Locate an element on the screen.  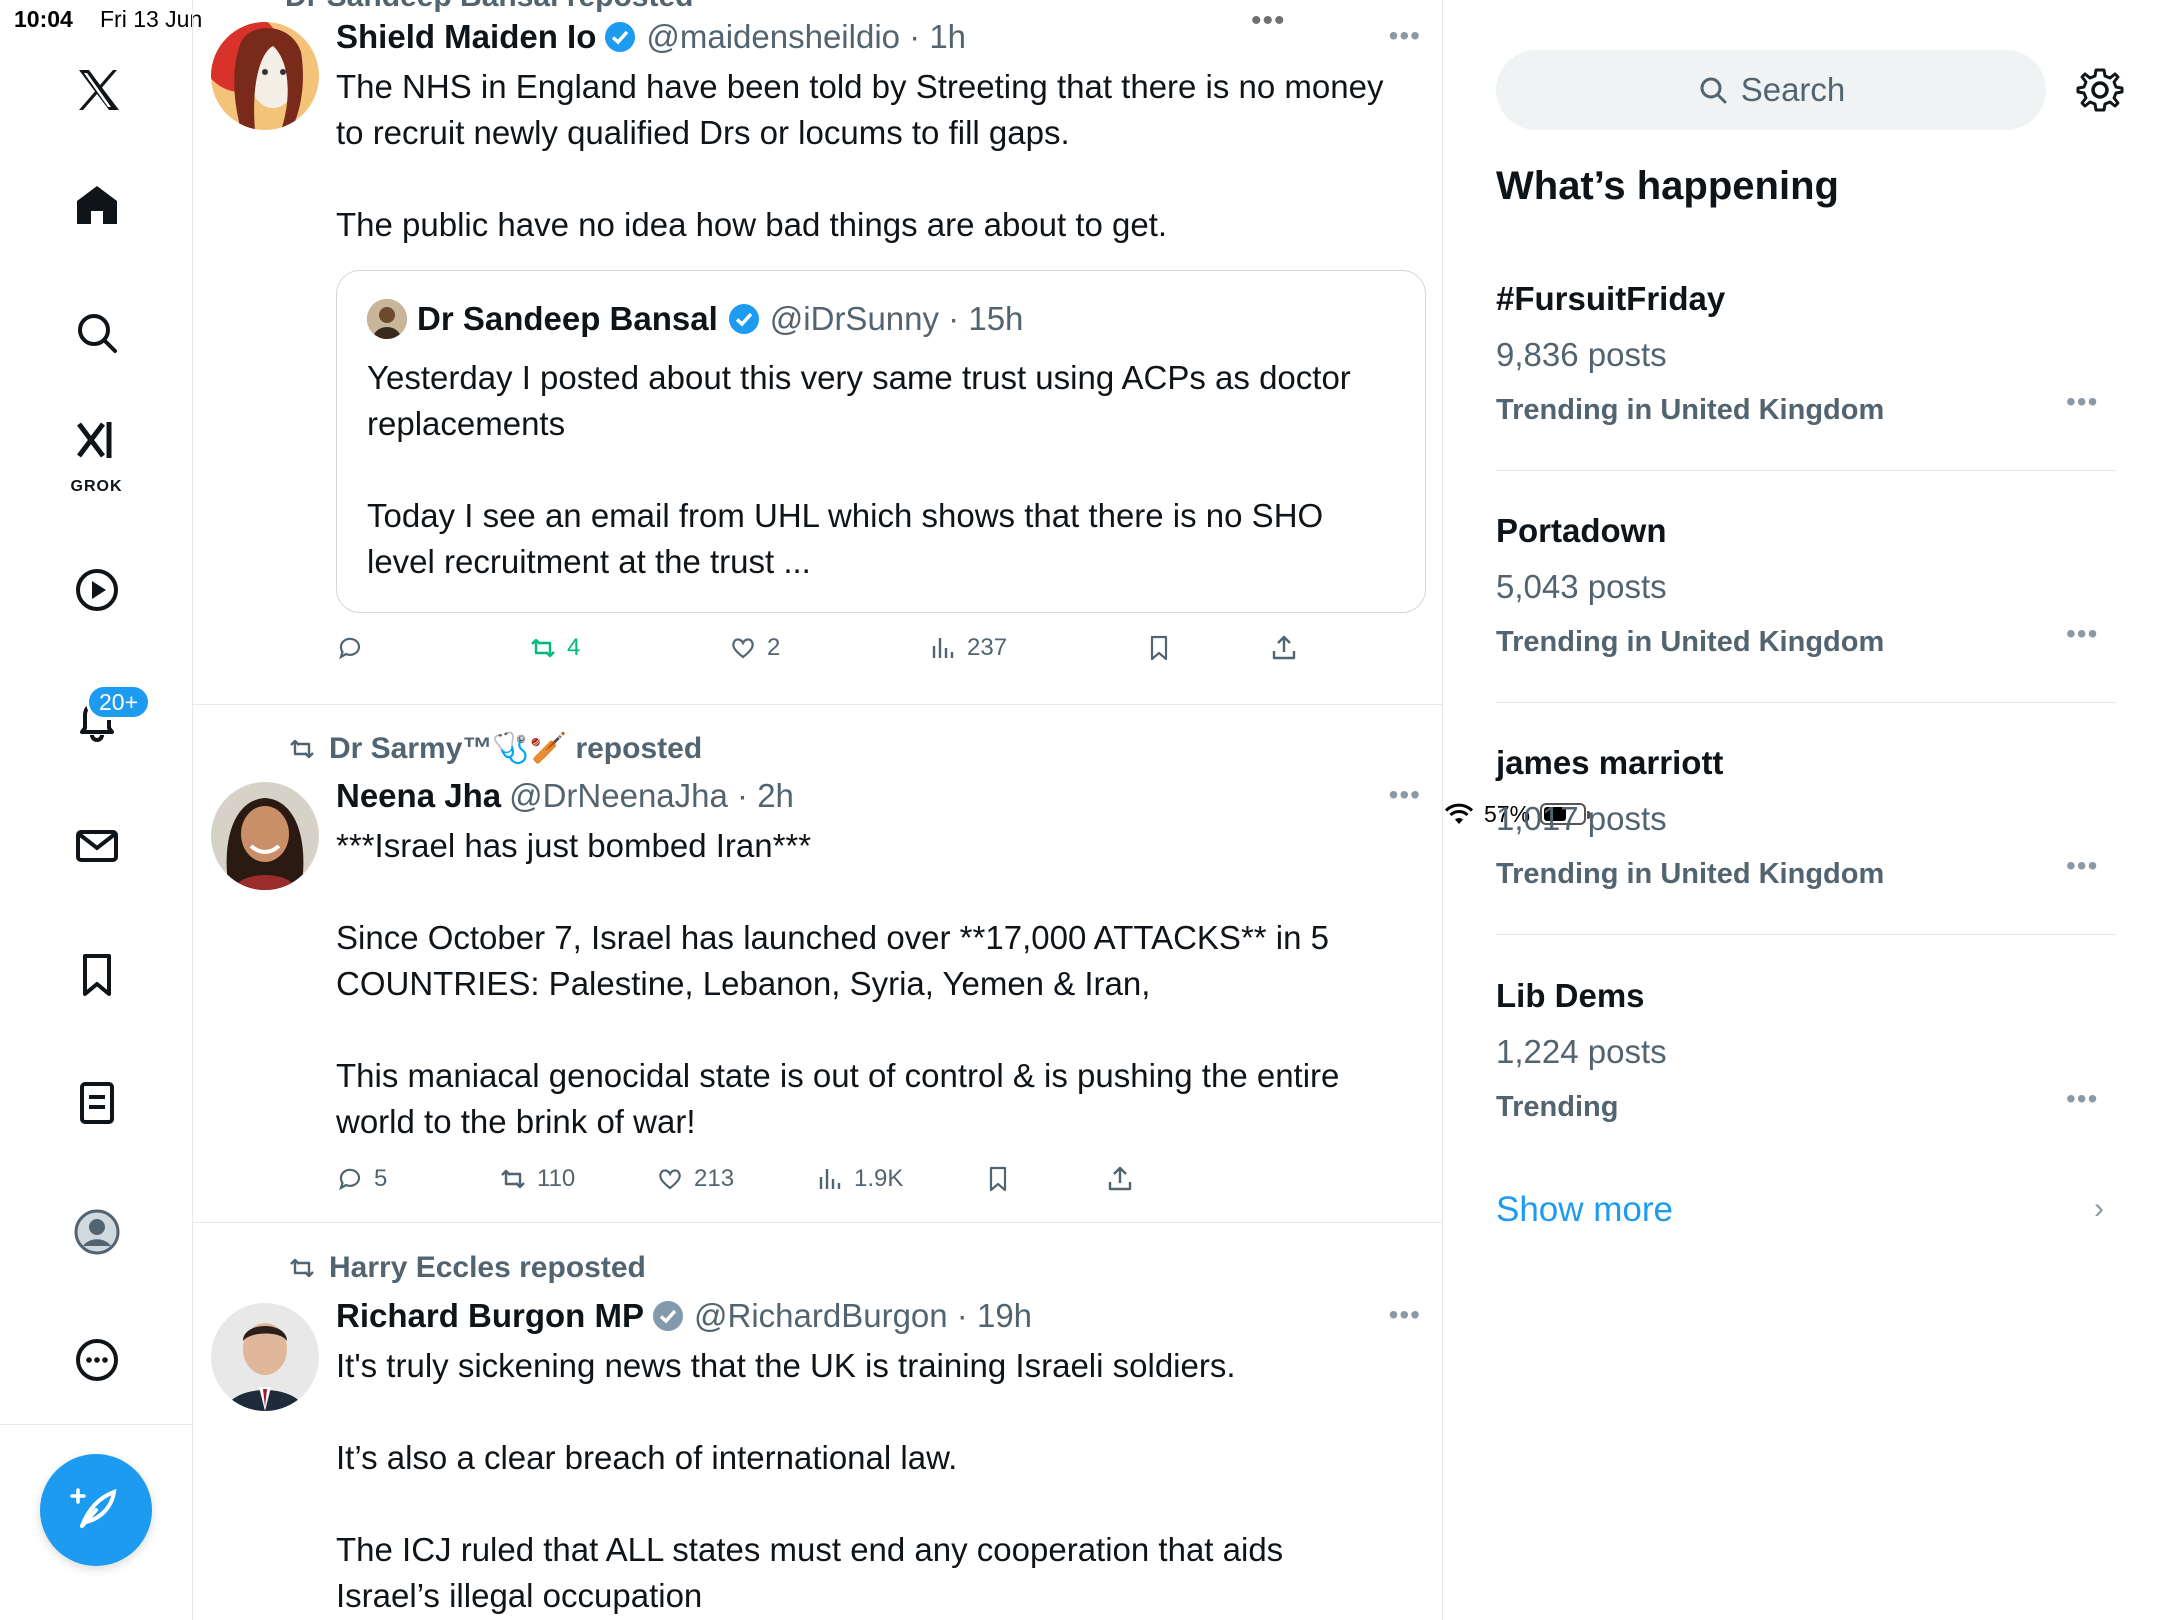
author-handle: @DrNeenaJha is located at coordinates (618, 796).